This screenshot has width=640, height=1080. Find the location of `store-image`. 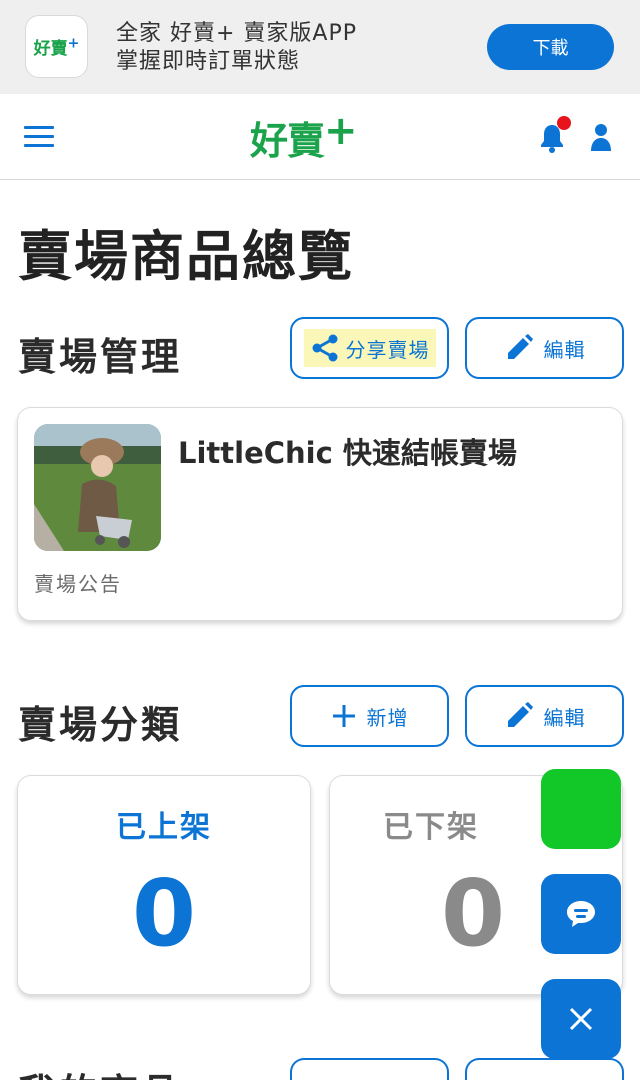

store-image is located at coordinates (97, 487).